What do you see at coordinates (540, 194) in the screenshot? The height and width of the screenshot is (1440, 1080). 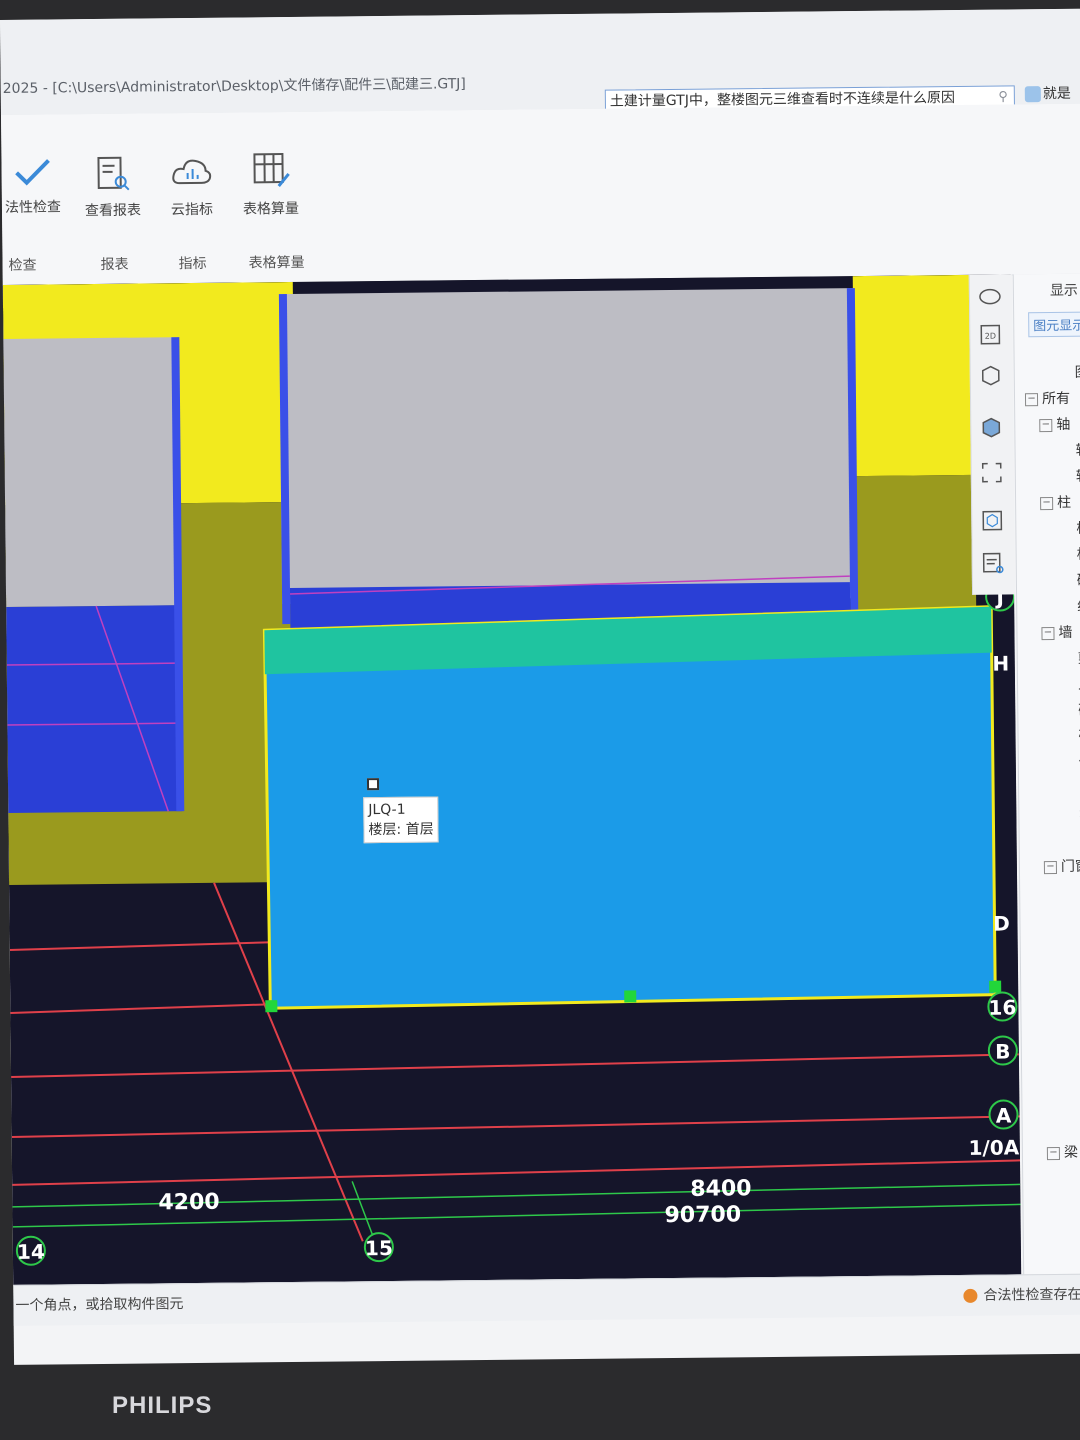 I see `ribbon-toolbar: 法性检查 查看报表 云指标 表格算量 检查 报表 指标 表格算量` at bounding box center [540, 194].